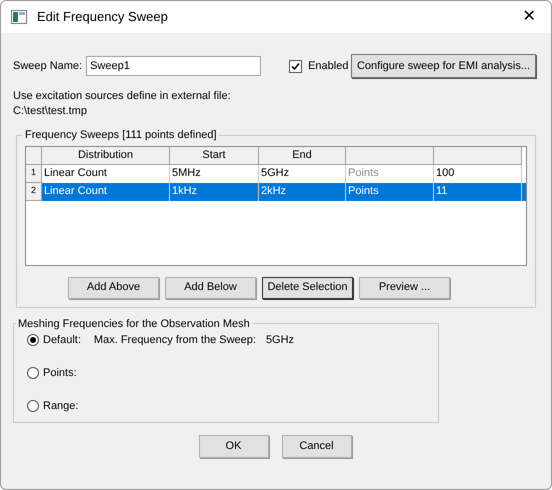  What do you see at coordinates (214, 155) in the screenshot?
I see `column-header: Start` at bounding box center [214, 155].